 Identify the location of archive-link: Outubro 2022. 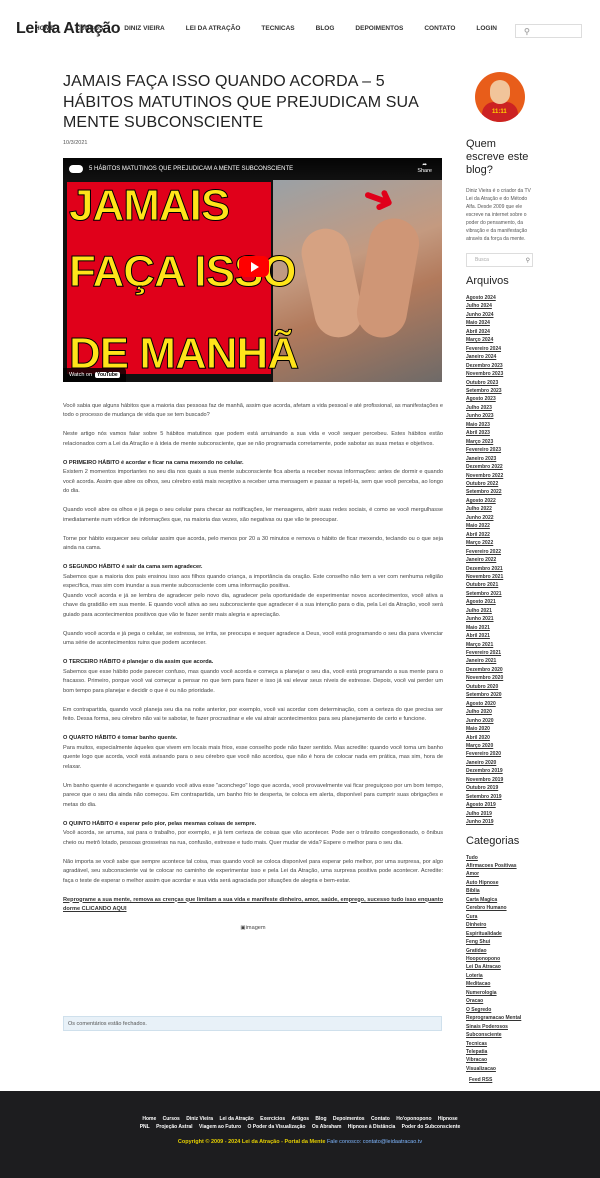
(500, 484).